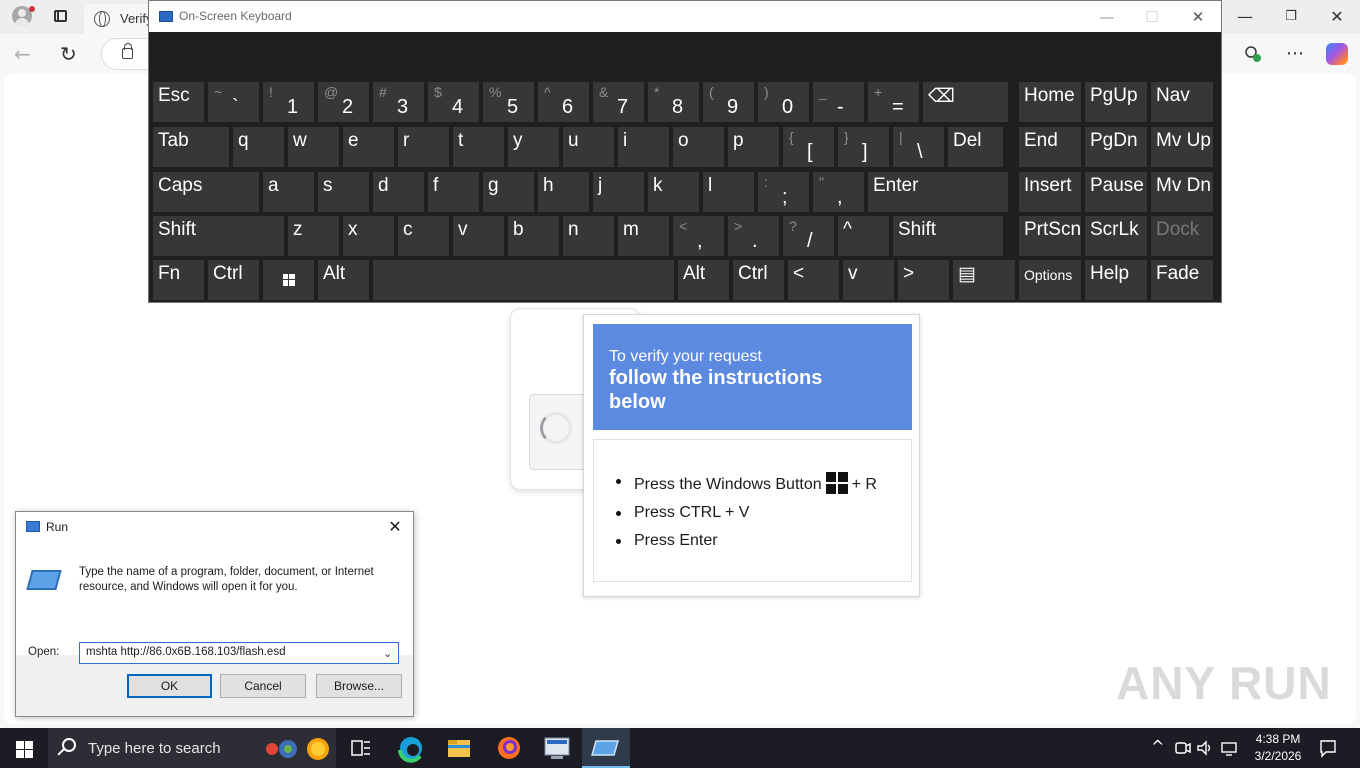 Image resolution: width=1360 pixels, height=768 pixels. What do you see at coordinates (1116, 192) in the screenshot?
I see `key-pause: Pause` at bounding box center [1116, 192].